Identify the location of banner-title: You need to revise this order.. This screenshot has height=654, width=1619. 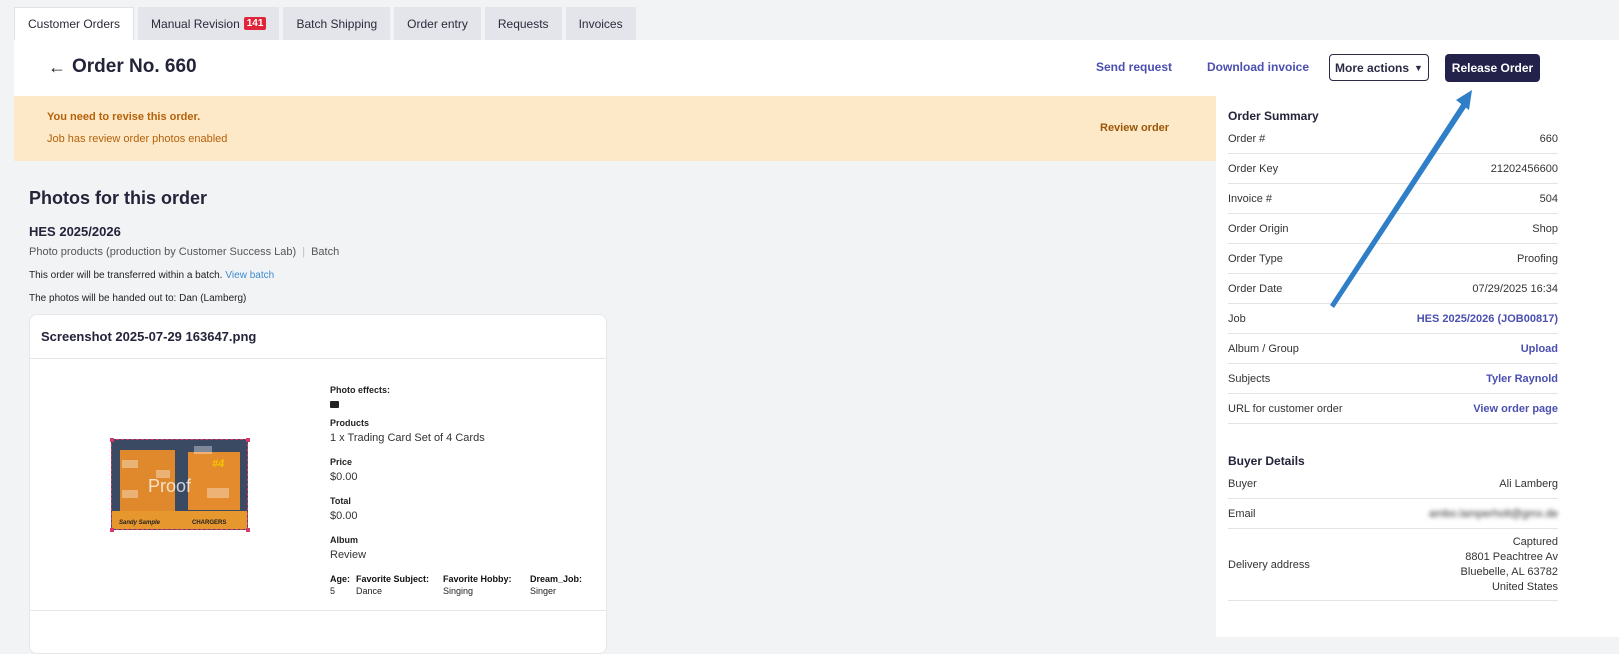
(124, 117).